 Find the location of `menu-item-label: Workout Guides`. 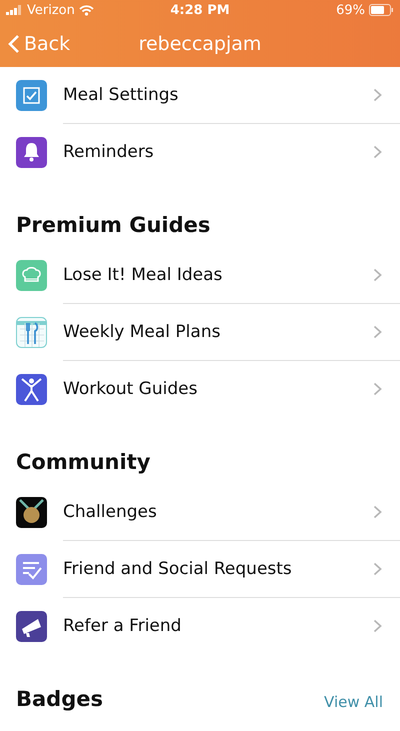

menu-item-label: Workout Guides is located at coordinates (130, 389).